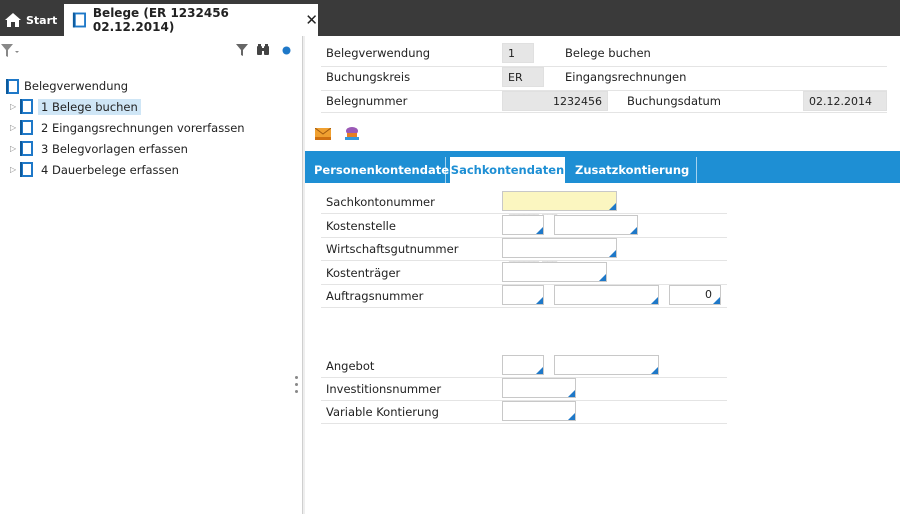  What do you see at coordinates (286, 50) in the screenshot?
I see `status-dot-icon` at bounding box center [286, 50].